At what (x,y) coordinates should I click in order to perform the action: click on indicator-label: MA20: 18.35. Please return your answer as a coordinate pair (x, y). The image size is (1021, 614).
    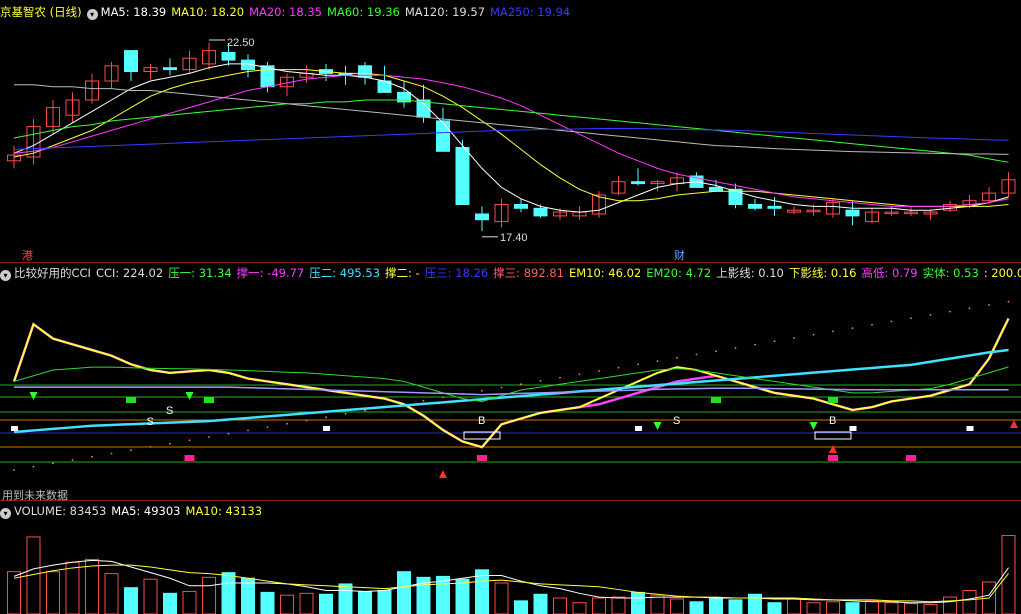
    Looking at the image, I should click on (285, 12).